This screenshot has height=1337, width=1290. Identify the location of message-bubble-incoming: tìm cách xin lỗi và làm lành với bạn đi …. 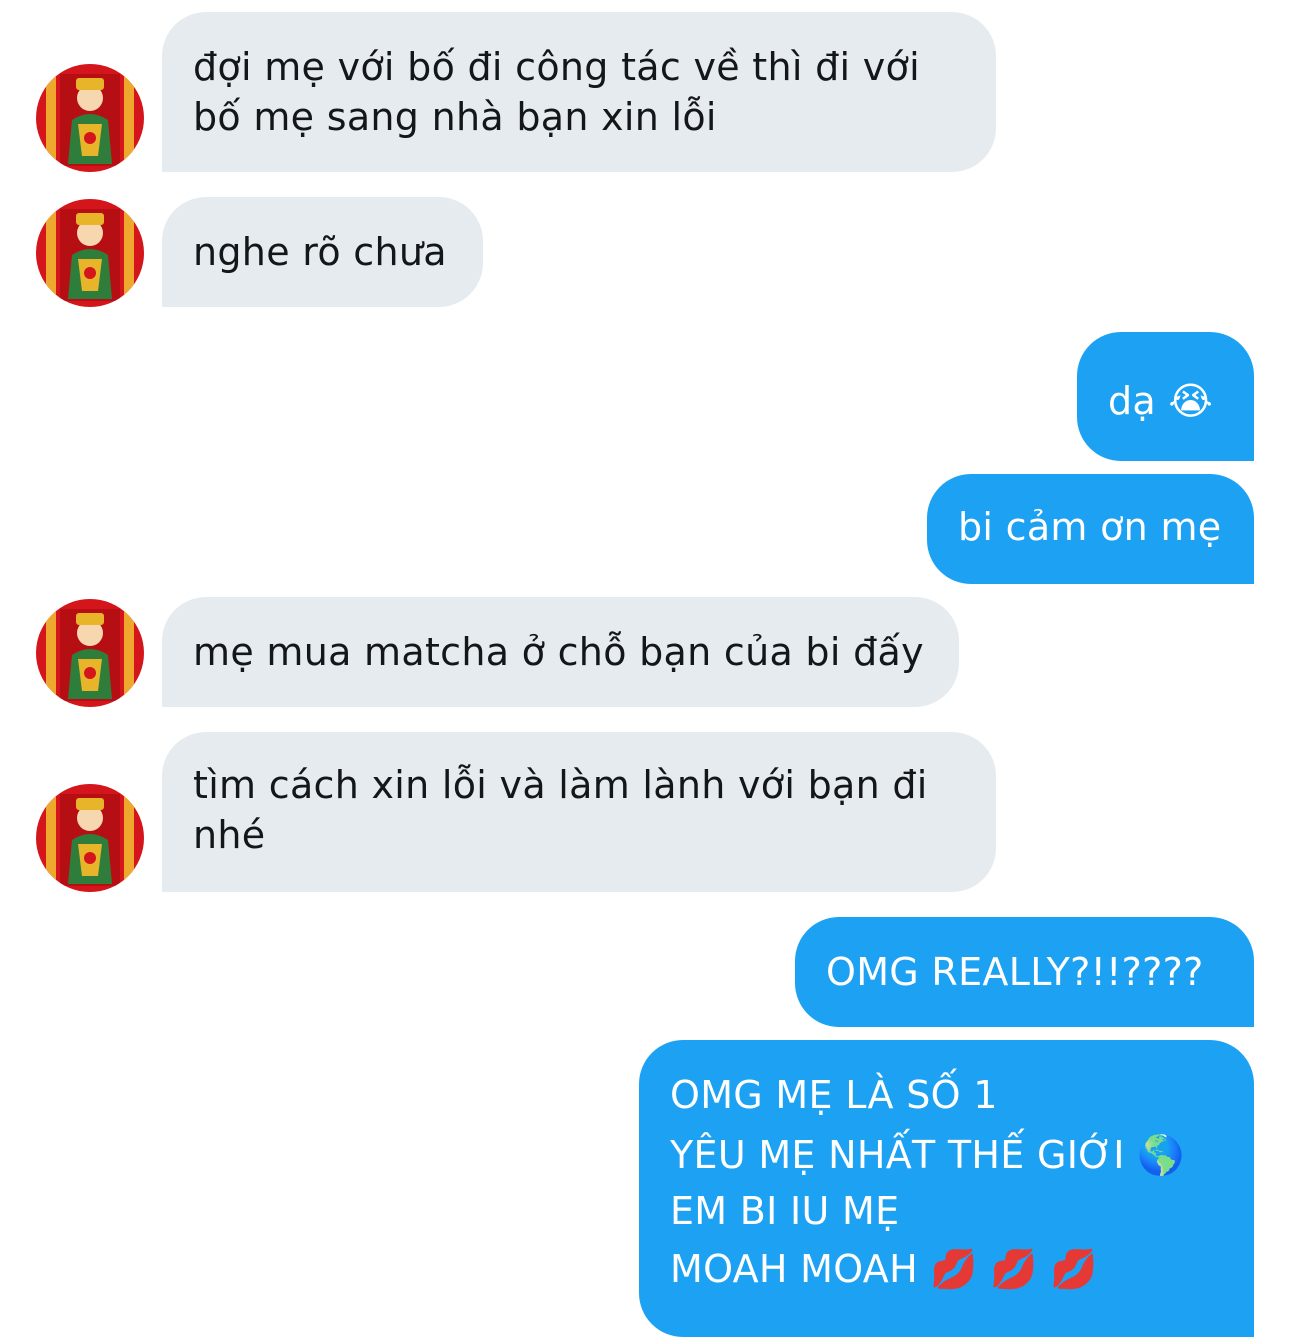
(579, 812).